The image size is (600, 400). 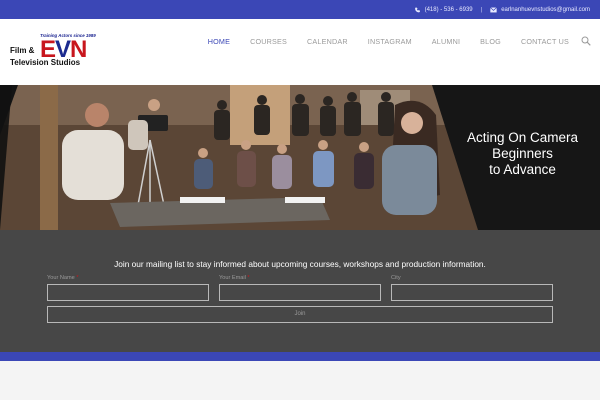 I want to click on logo-name-line1: Film &, so click(x=22, y=50).